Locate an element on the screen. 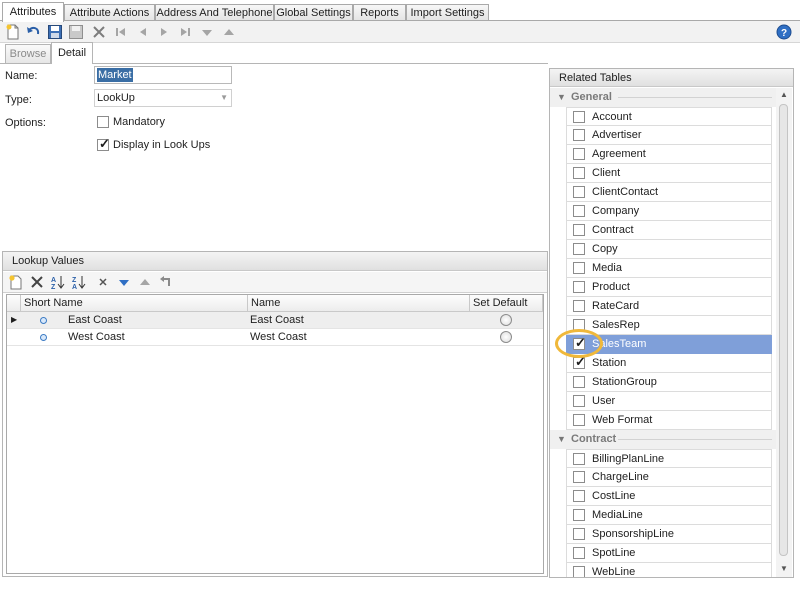  related-item-station: ✓ Station is located at coordinates (669, 363).